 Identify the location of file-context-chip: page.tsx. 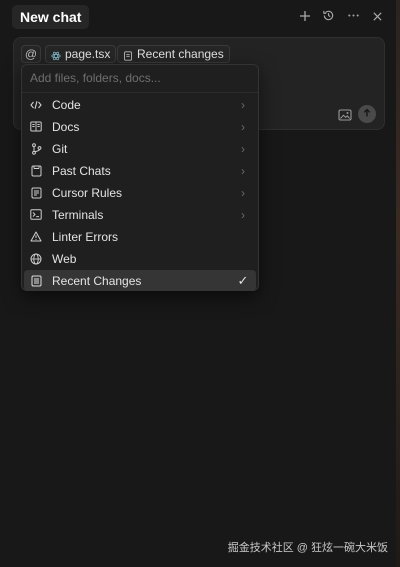
(81, 54).